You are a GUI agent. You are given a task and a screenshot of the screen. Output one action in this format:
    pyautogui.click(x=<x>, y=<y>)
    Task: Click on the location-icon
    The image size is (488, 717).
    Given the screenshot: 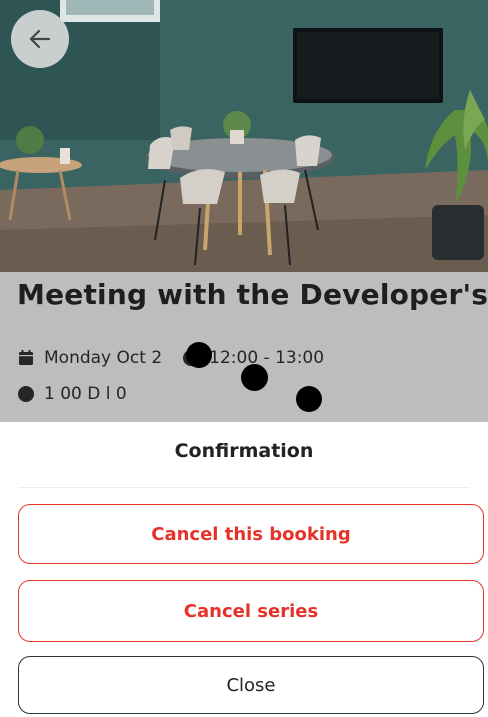 What is the action you would take?
    pyautogui.click(x=26, y=394)
    